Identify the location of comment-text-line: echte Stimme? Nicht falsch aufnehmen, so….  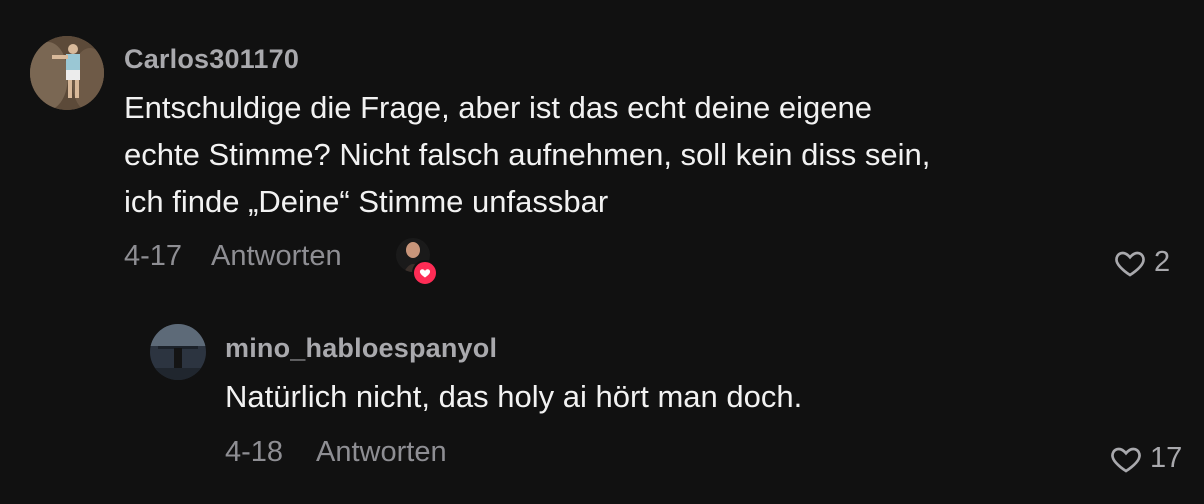
(527, 154).